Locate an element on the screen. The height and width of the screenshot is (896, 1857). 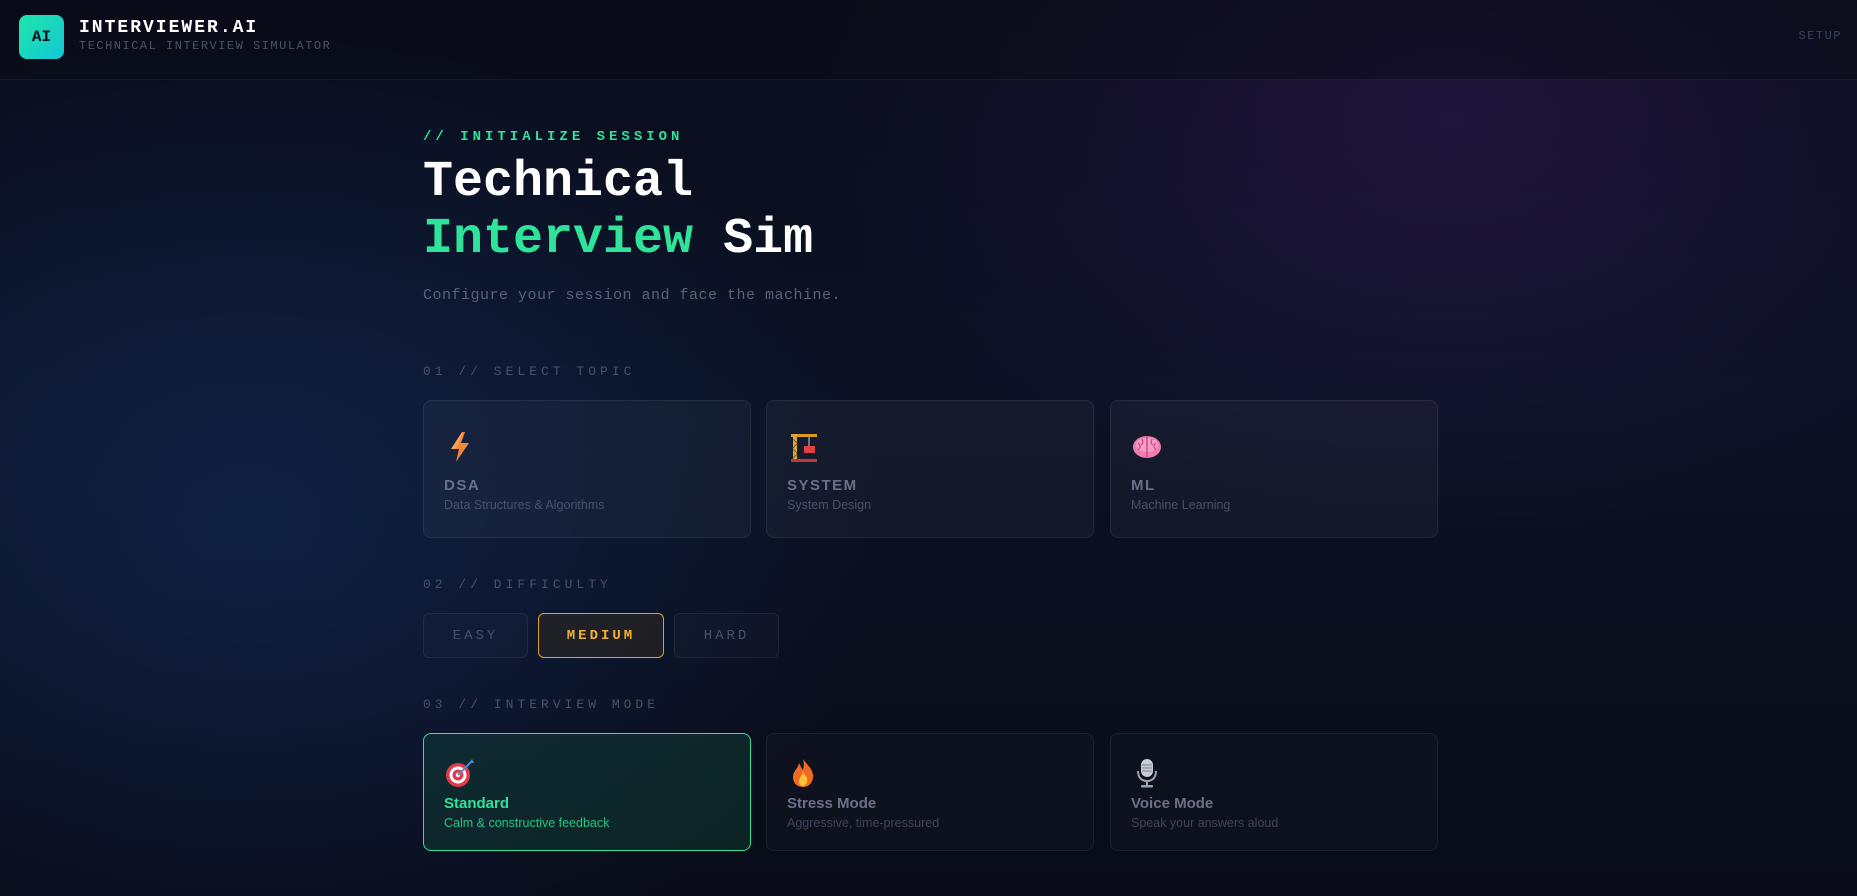
fire-icon is located at coordinates (803, 773).